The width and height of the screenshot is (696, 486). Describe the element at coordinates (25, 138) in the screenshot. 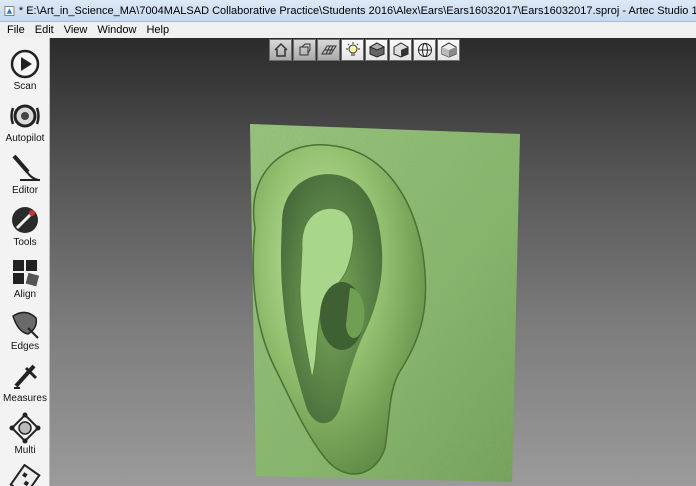

I see `tool-label-autopilot: Autopilot` at that location.